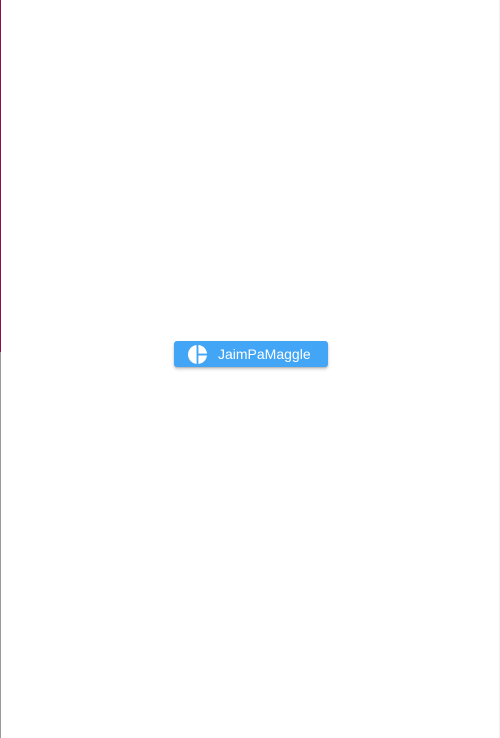 The width and height of the screenshot is (500, 738). I want to click on jaimpamaggle-button: JaimPaMaggle, so click(251, 354).